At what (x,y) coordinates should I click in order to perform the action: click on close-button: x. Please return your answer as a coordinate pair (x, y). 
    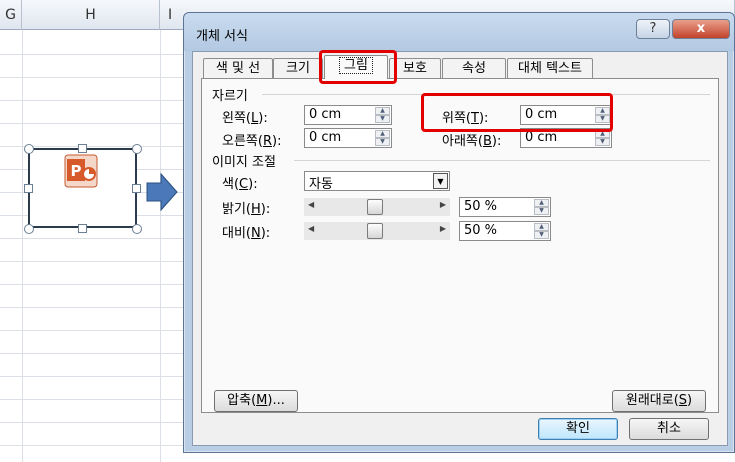
    Looking at the image, I should click on (701, 29).